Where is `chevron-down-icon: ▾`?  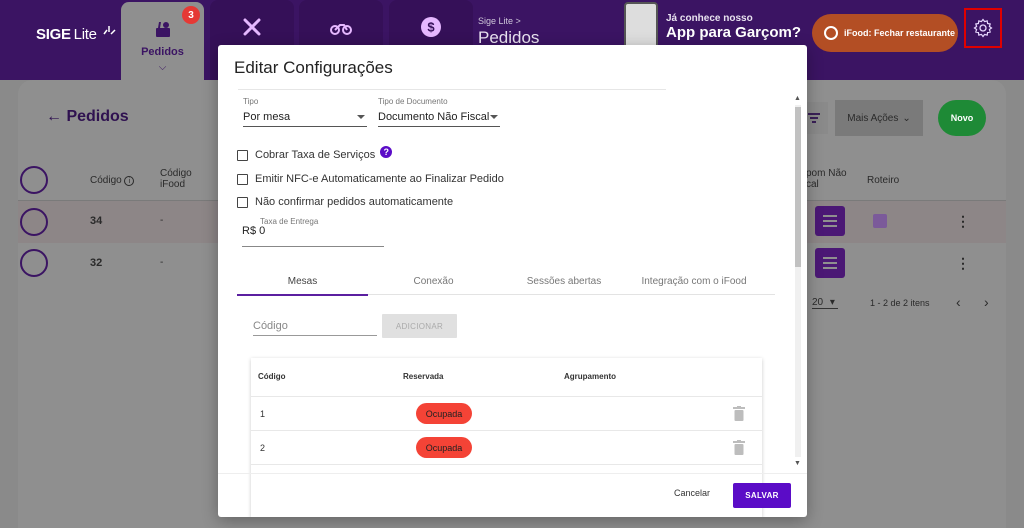
chevron-down-icon: ▾ is located at coordinates (832, 302).